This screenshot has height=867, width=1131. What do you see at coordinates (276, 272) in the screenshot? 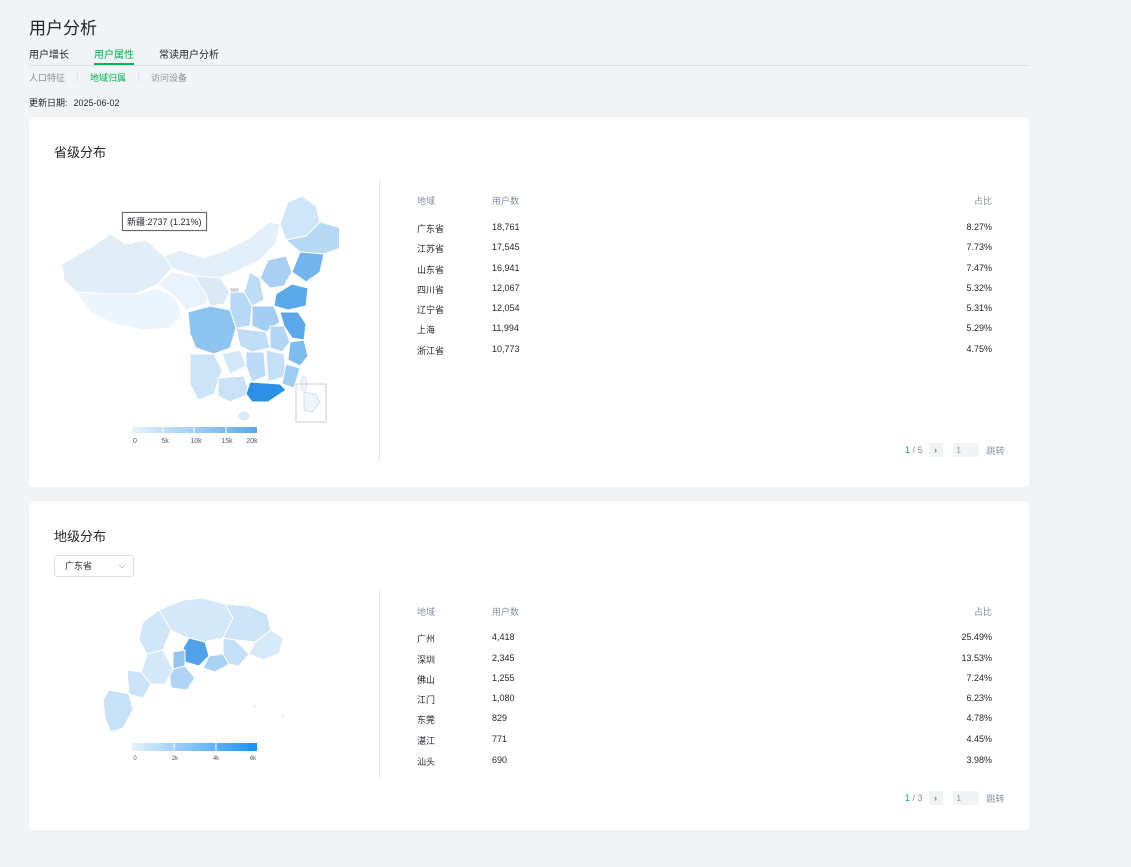
I see `map-region-hebei` at bounding box center [276, 272].